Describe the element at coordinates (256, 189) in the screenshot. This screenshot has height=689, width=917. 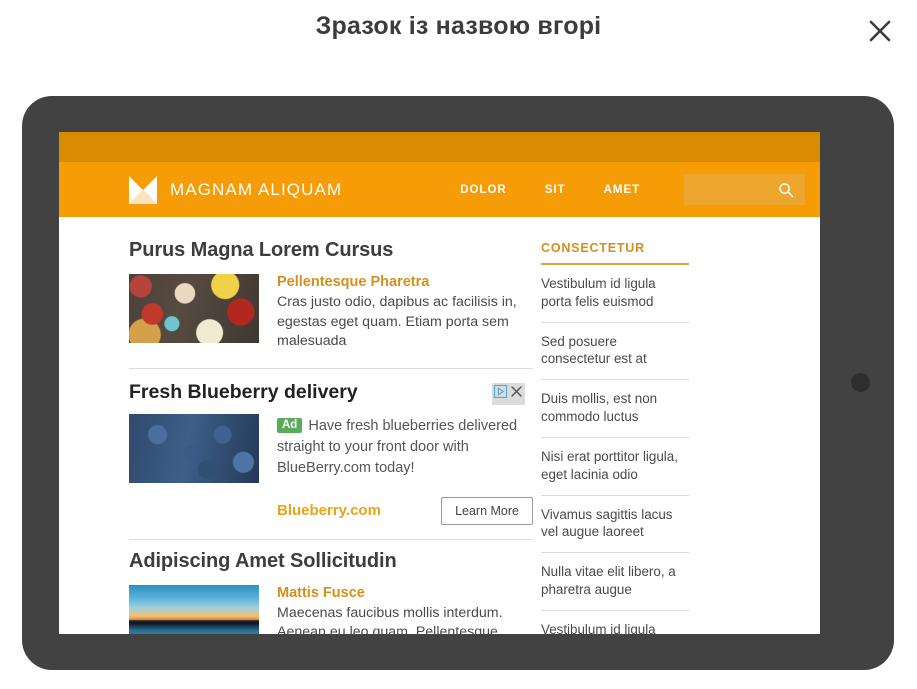
I see `brand-name: MAGNAM ALIQUAM` at that location.